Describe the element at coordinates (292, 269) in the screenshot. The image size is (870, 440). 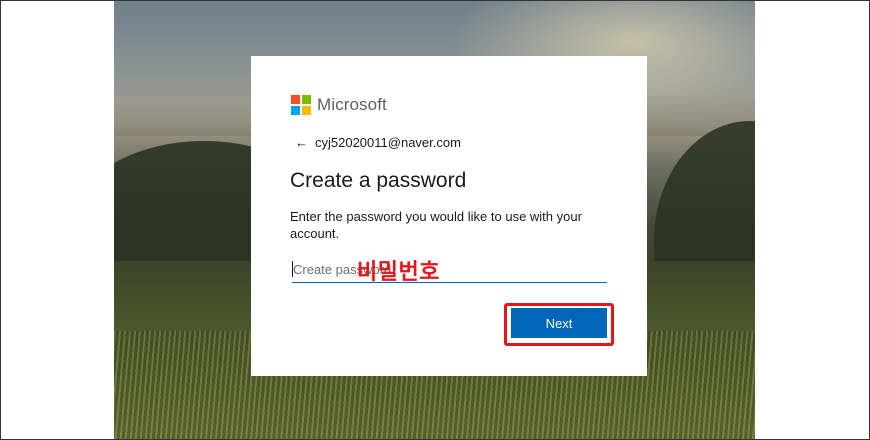
I see `text-cursor` at that location.